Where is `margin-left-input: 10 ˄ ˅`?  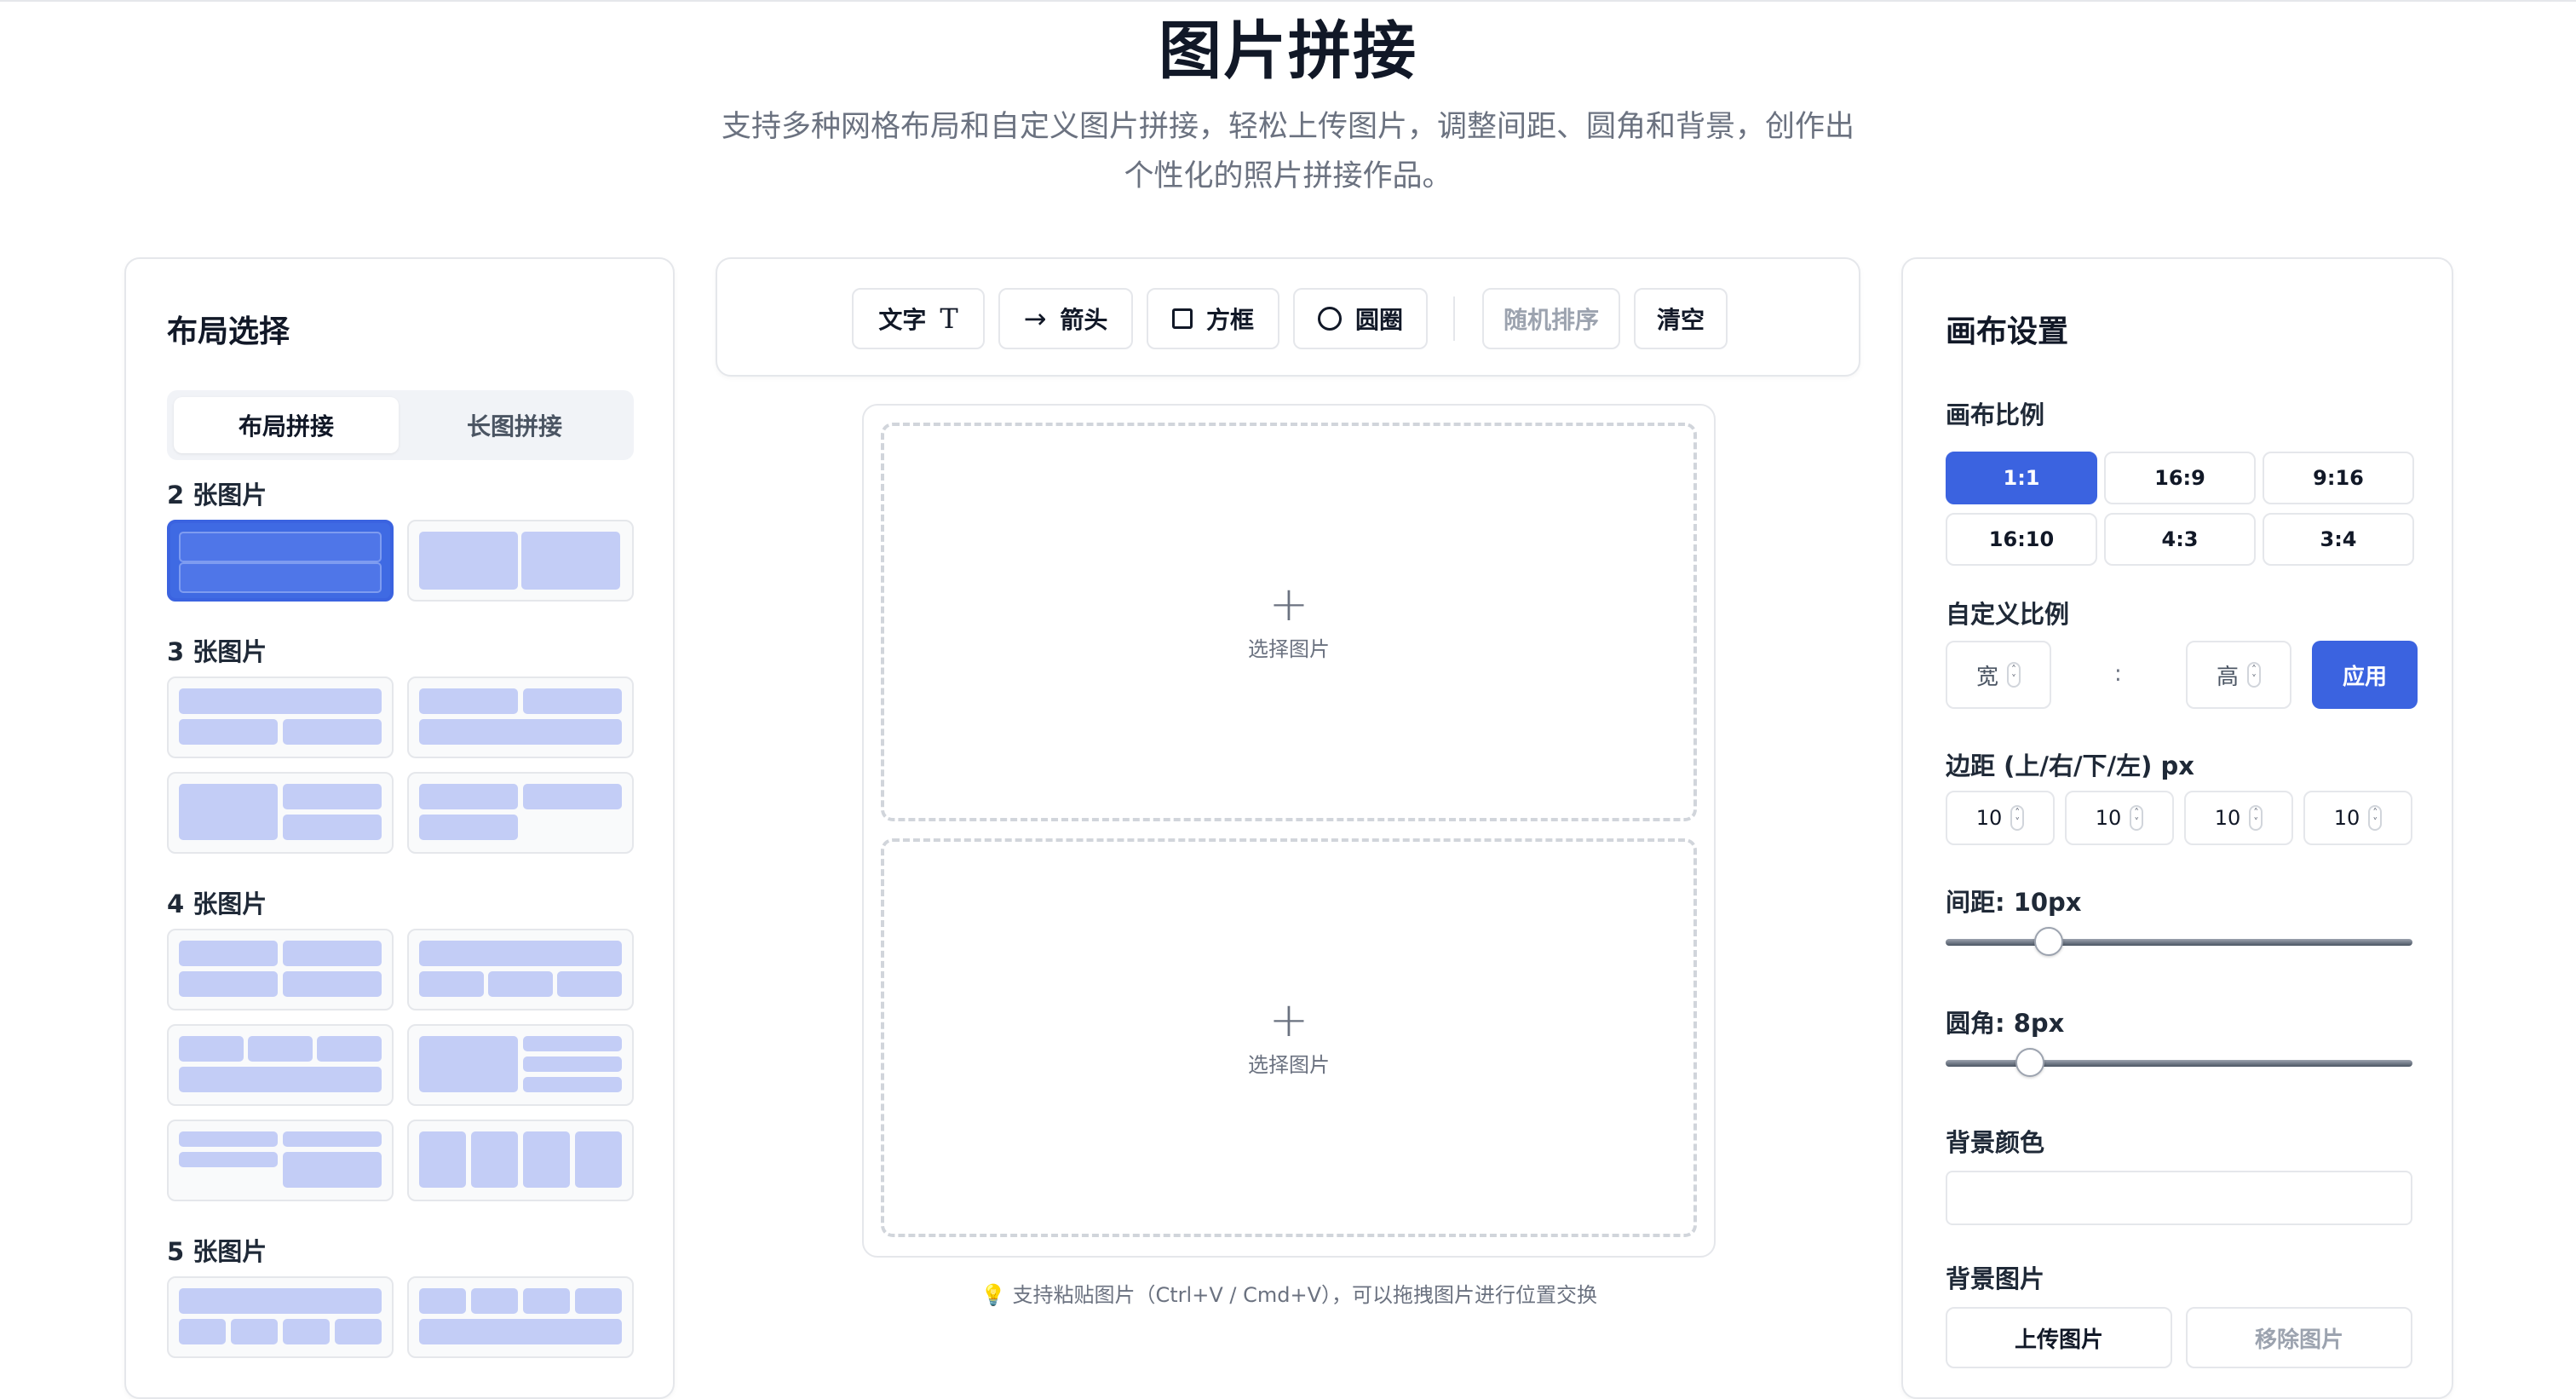
margin-left-input: 10 ˄ ˅ is located at coordinates (2358, 818).